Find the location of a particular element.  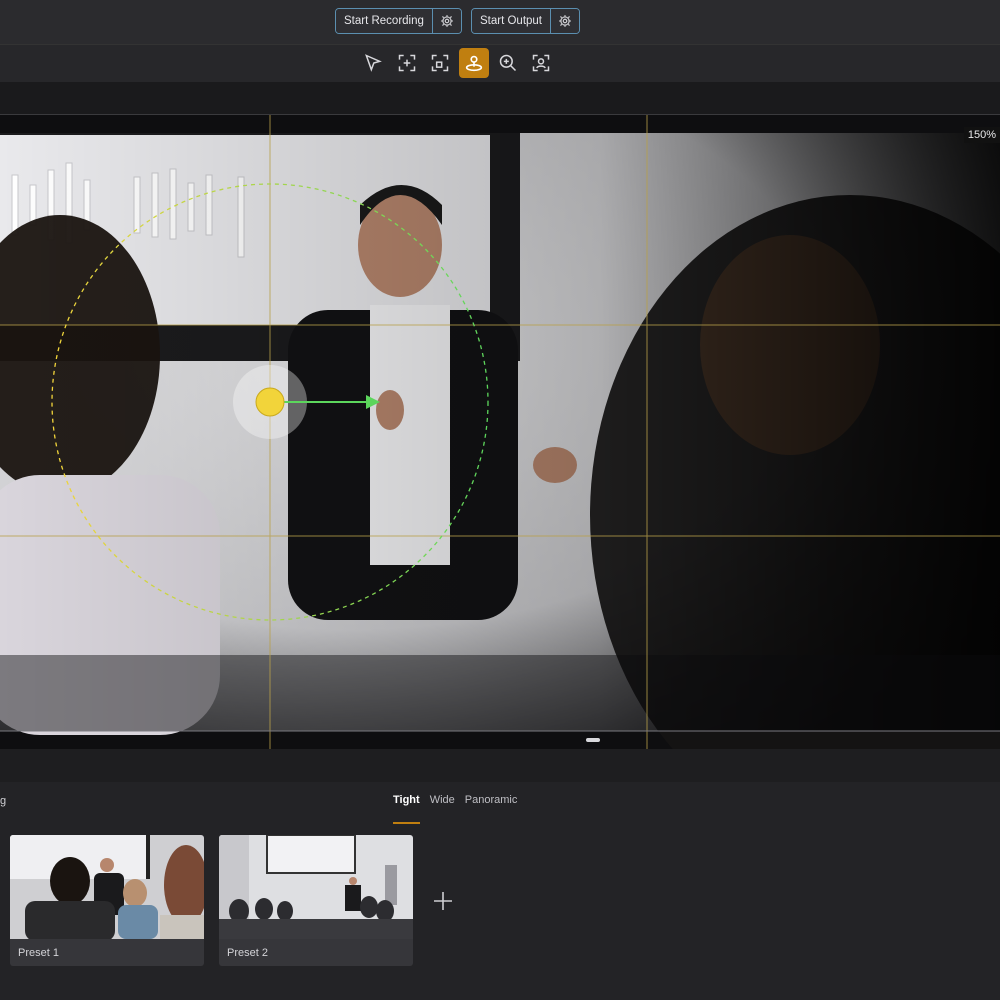

face-frame-icon is located at coordinates (541, 63).